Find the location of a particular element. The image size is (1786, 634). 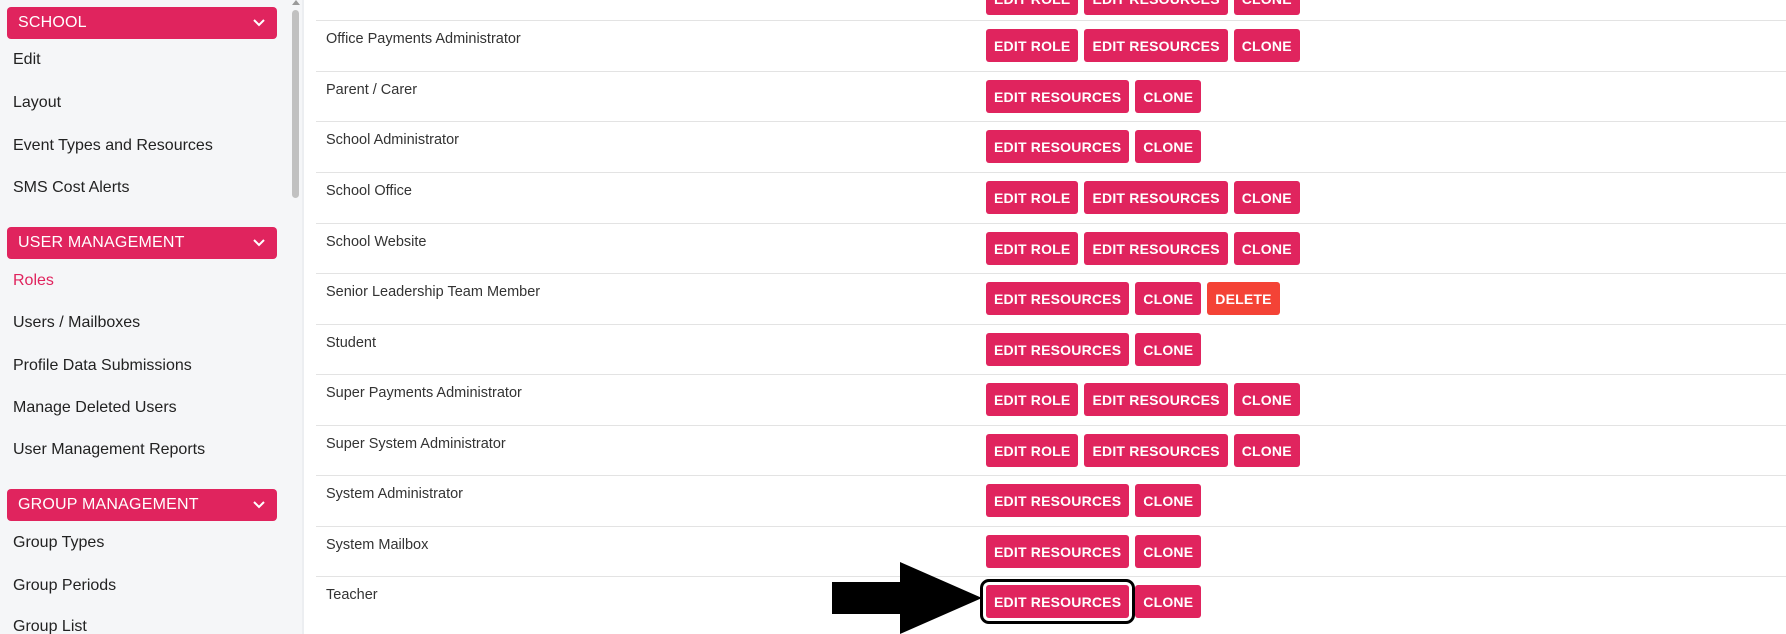

sidebar-item-event-types: Event Types and Resources is located at coordinates (113, 146).